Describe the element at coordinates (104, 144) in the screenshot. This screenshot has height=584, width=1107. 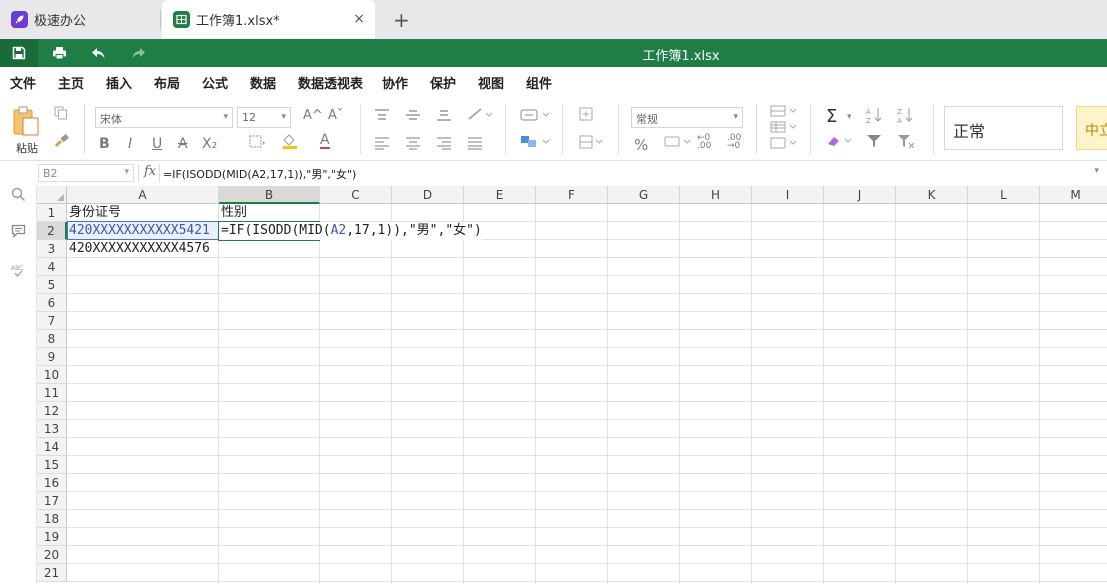
I see `bold-button: B` at that location.